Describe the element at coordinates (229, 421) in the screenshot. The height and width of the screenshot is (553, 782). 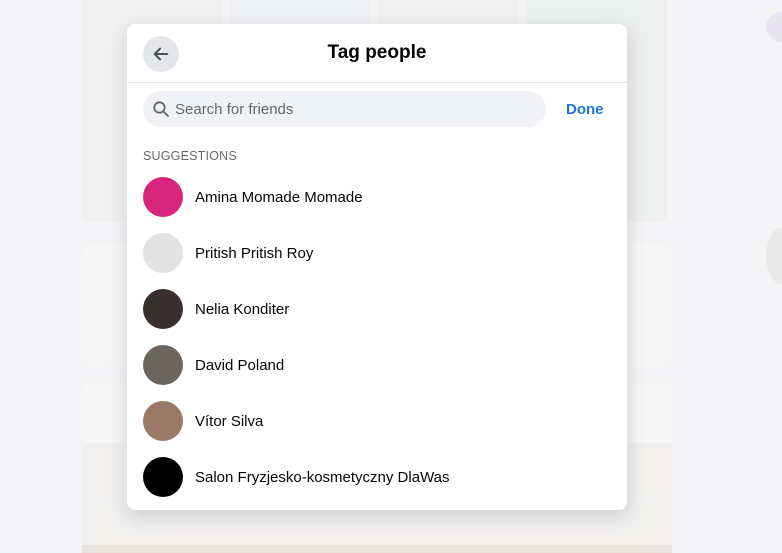
I see `suggestion-name: Vítor Silva` at that location.